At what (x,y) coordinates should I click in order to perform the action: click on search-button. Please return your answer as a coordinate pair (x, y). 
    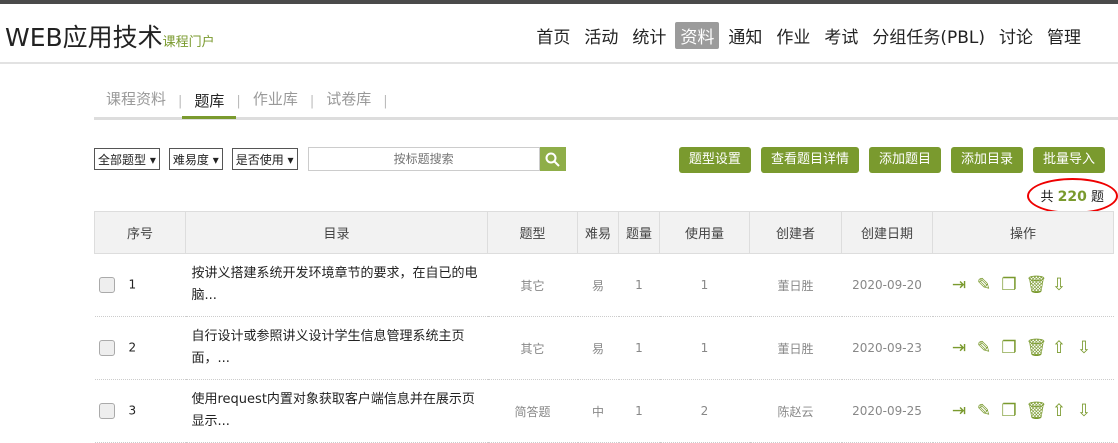
    Looking at the image, I should click on (552, 159).